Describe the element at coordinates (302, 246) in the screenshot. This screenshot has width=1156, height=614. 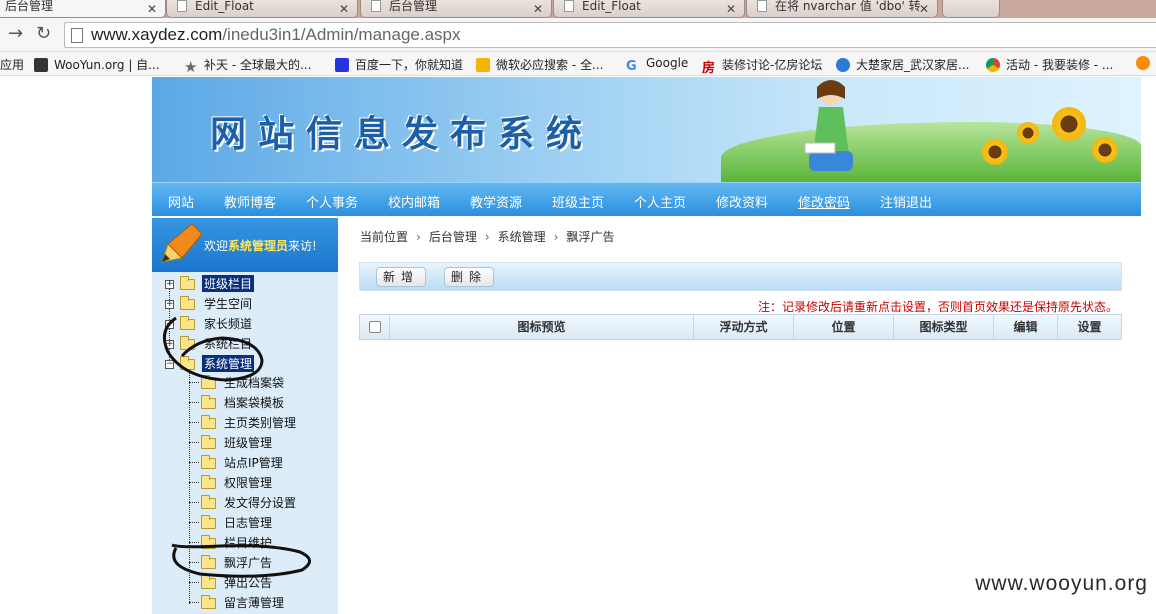
I see `welcome-suffix: 来访!` at that location.